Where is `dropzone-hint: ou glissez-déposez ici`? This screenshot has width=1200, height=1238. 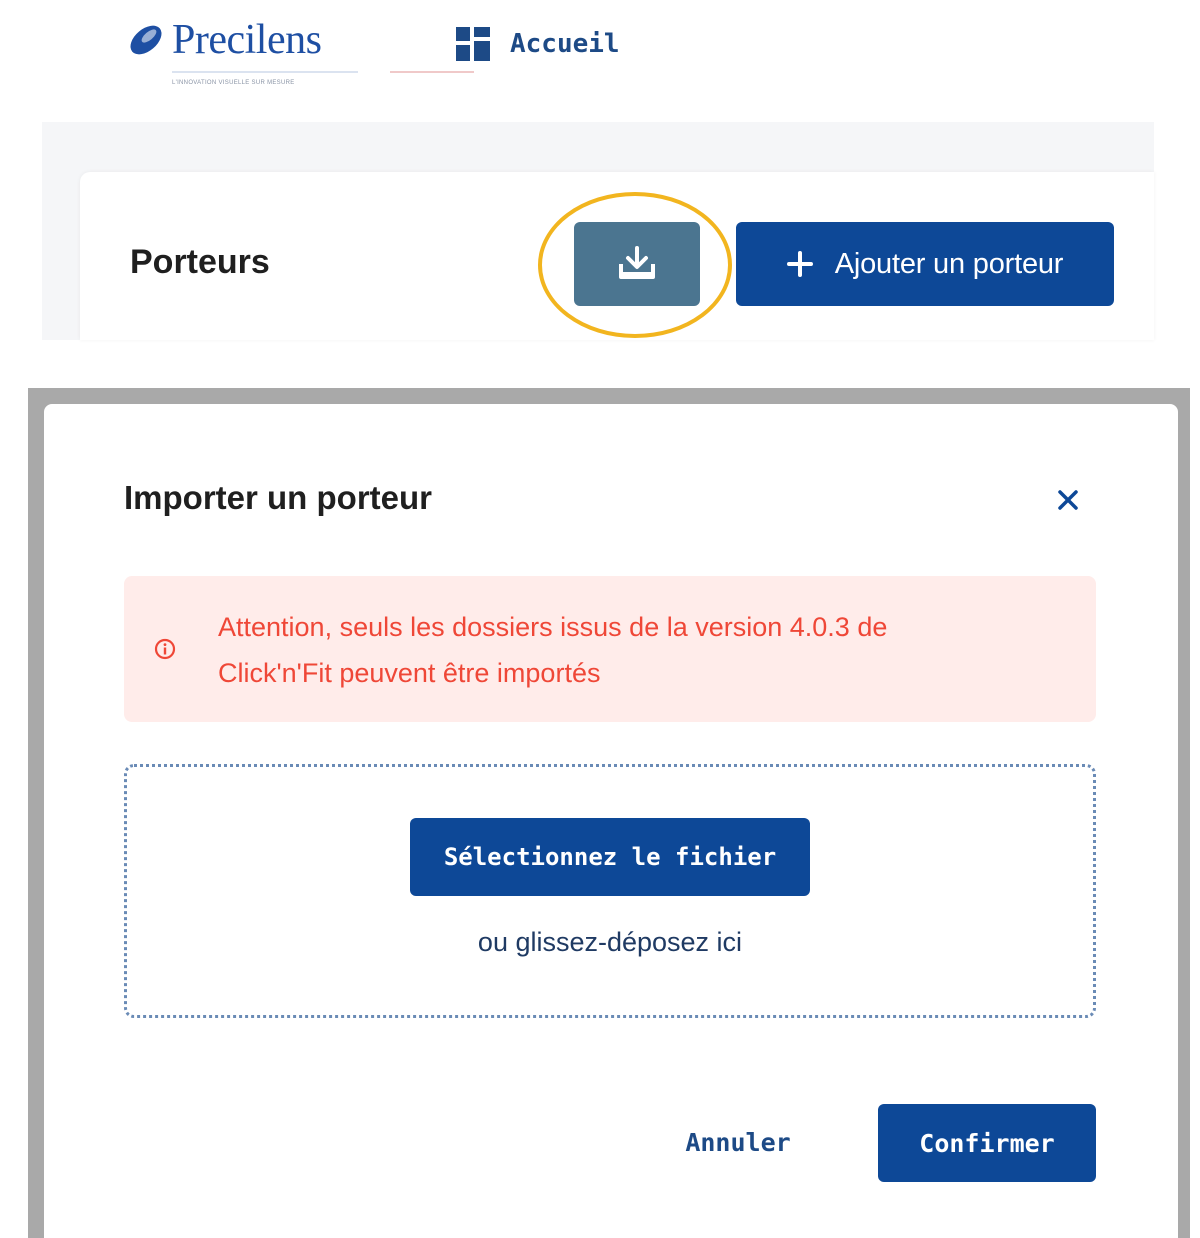
dropzone-hint: ou glissez-déposez ici is located at coordinates (610, 942).